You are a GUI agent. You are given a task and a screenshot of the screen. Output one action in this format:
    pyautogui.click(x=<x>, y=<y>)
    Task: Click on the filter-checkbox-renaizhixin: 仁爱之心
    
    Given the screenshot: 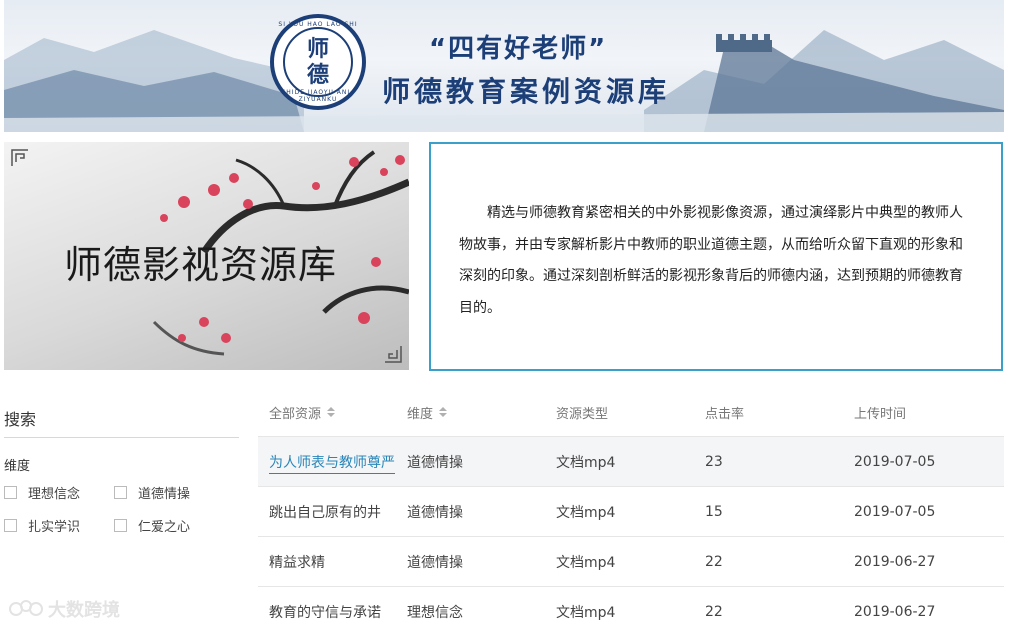 What is the action you would take?
    pyautogui.click(x=152, y=525)
    